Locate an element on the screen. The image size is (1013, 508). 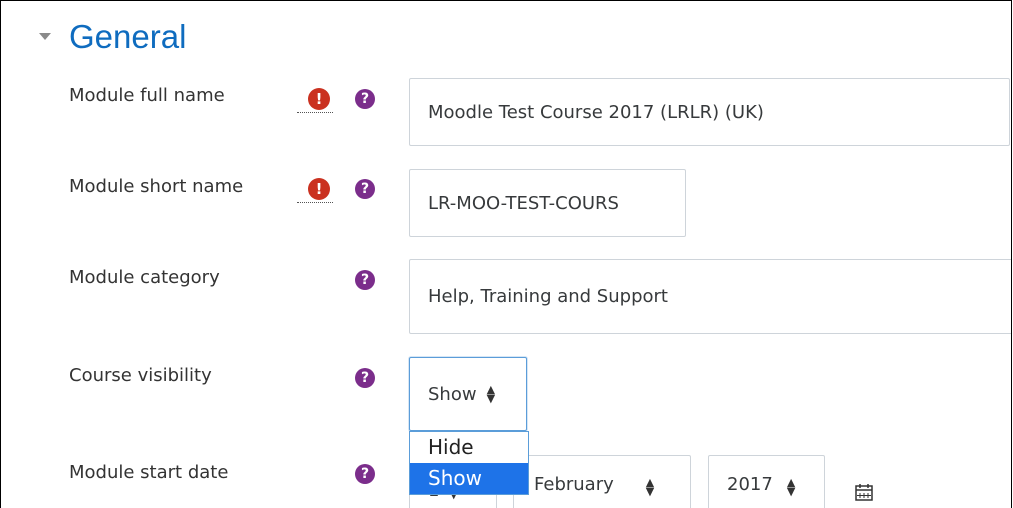
full-name-label: Module full name is located at coordinates (147, 95).